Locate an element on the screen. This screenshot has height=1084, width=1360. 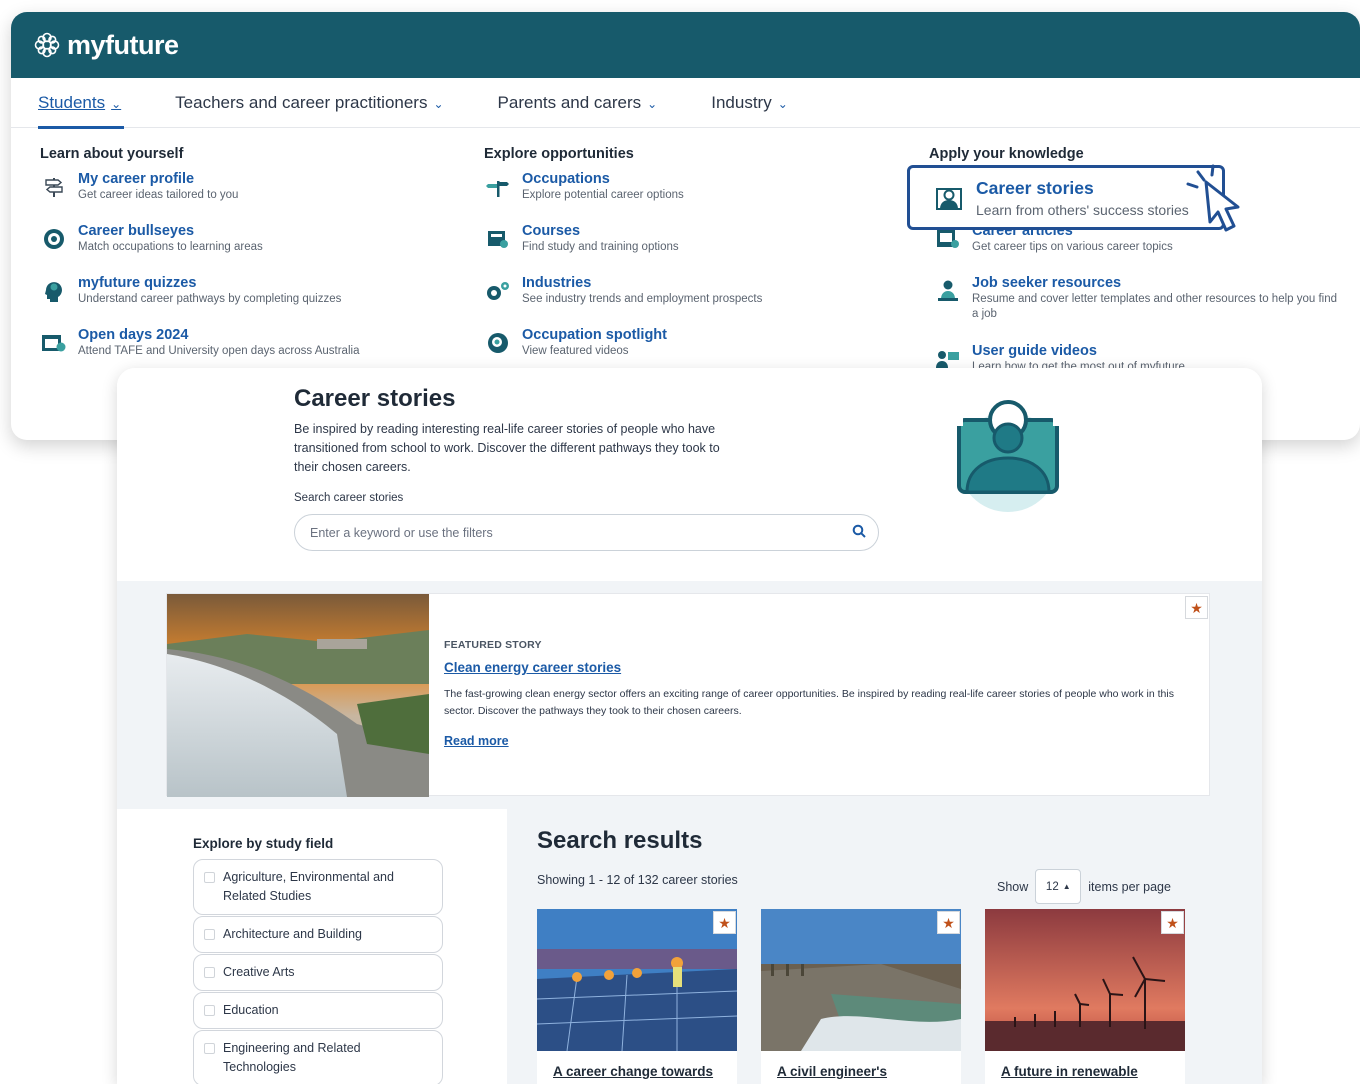
person-desk-icon is located at coordinates (948, 291).